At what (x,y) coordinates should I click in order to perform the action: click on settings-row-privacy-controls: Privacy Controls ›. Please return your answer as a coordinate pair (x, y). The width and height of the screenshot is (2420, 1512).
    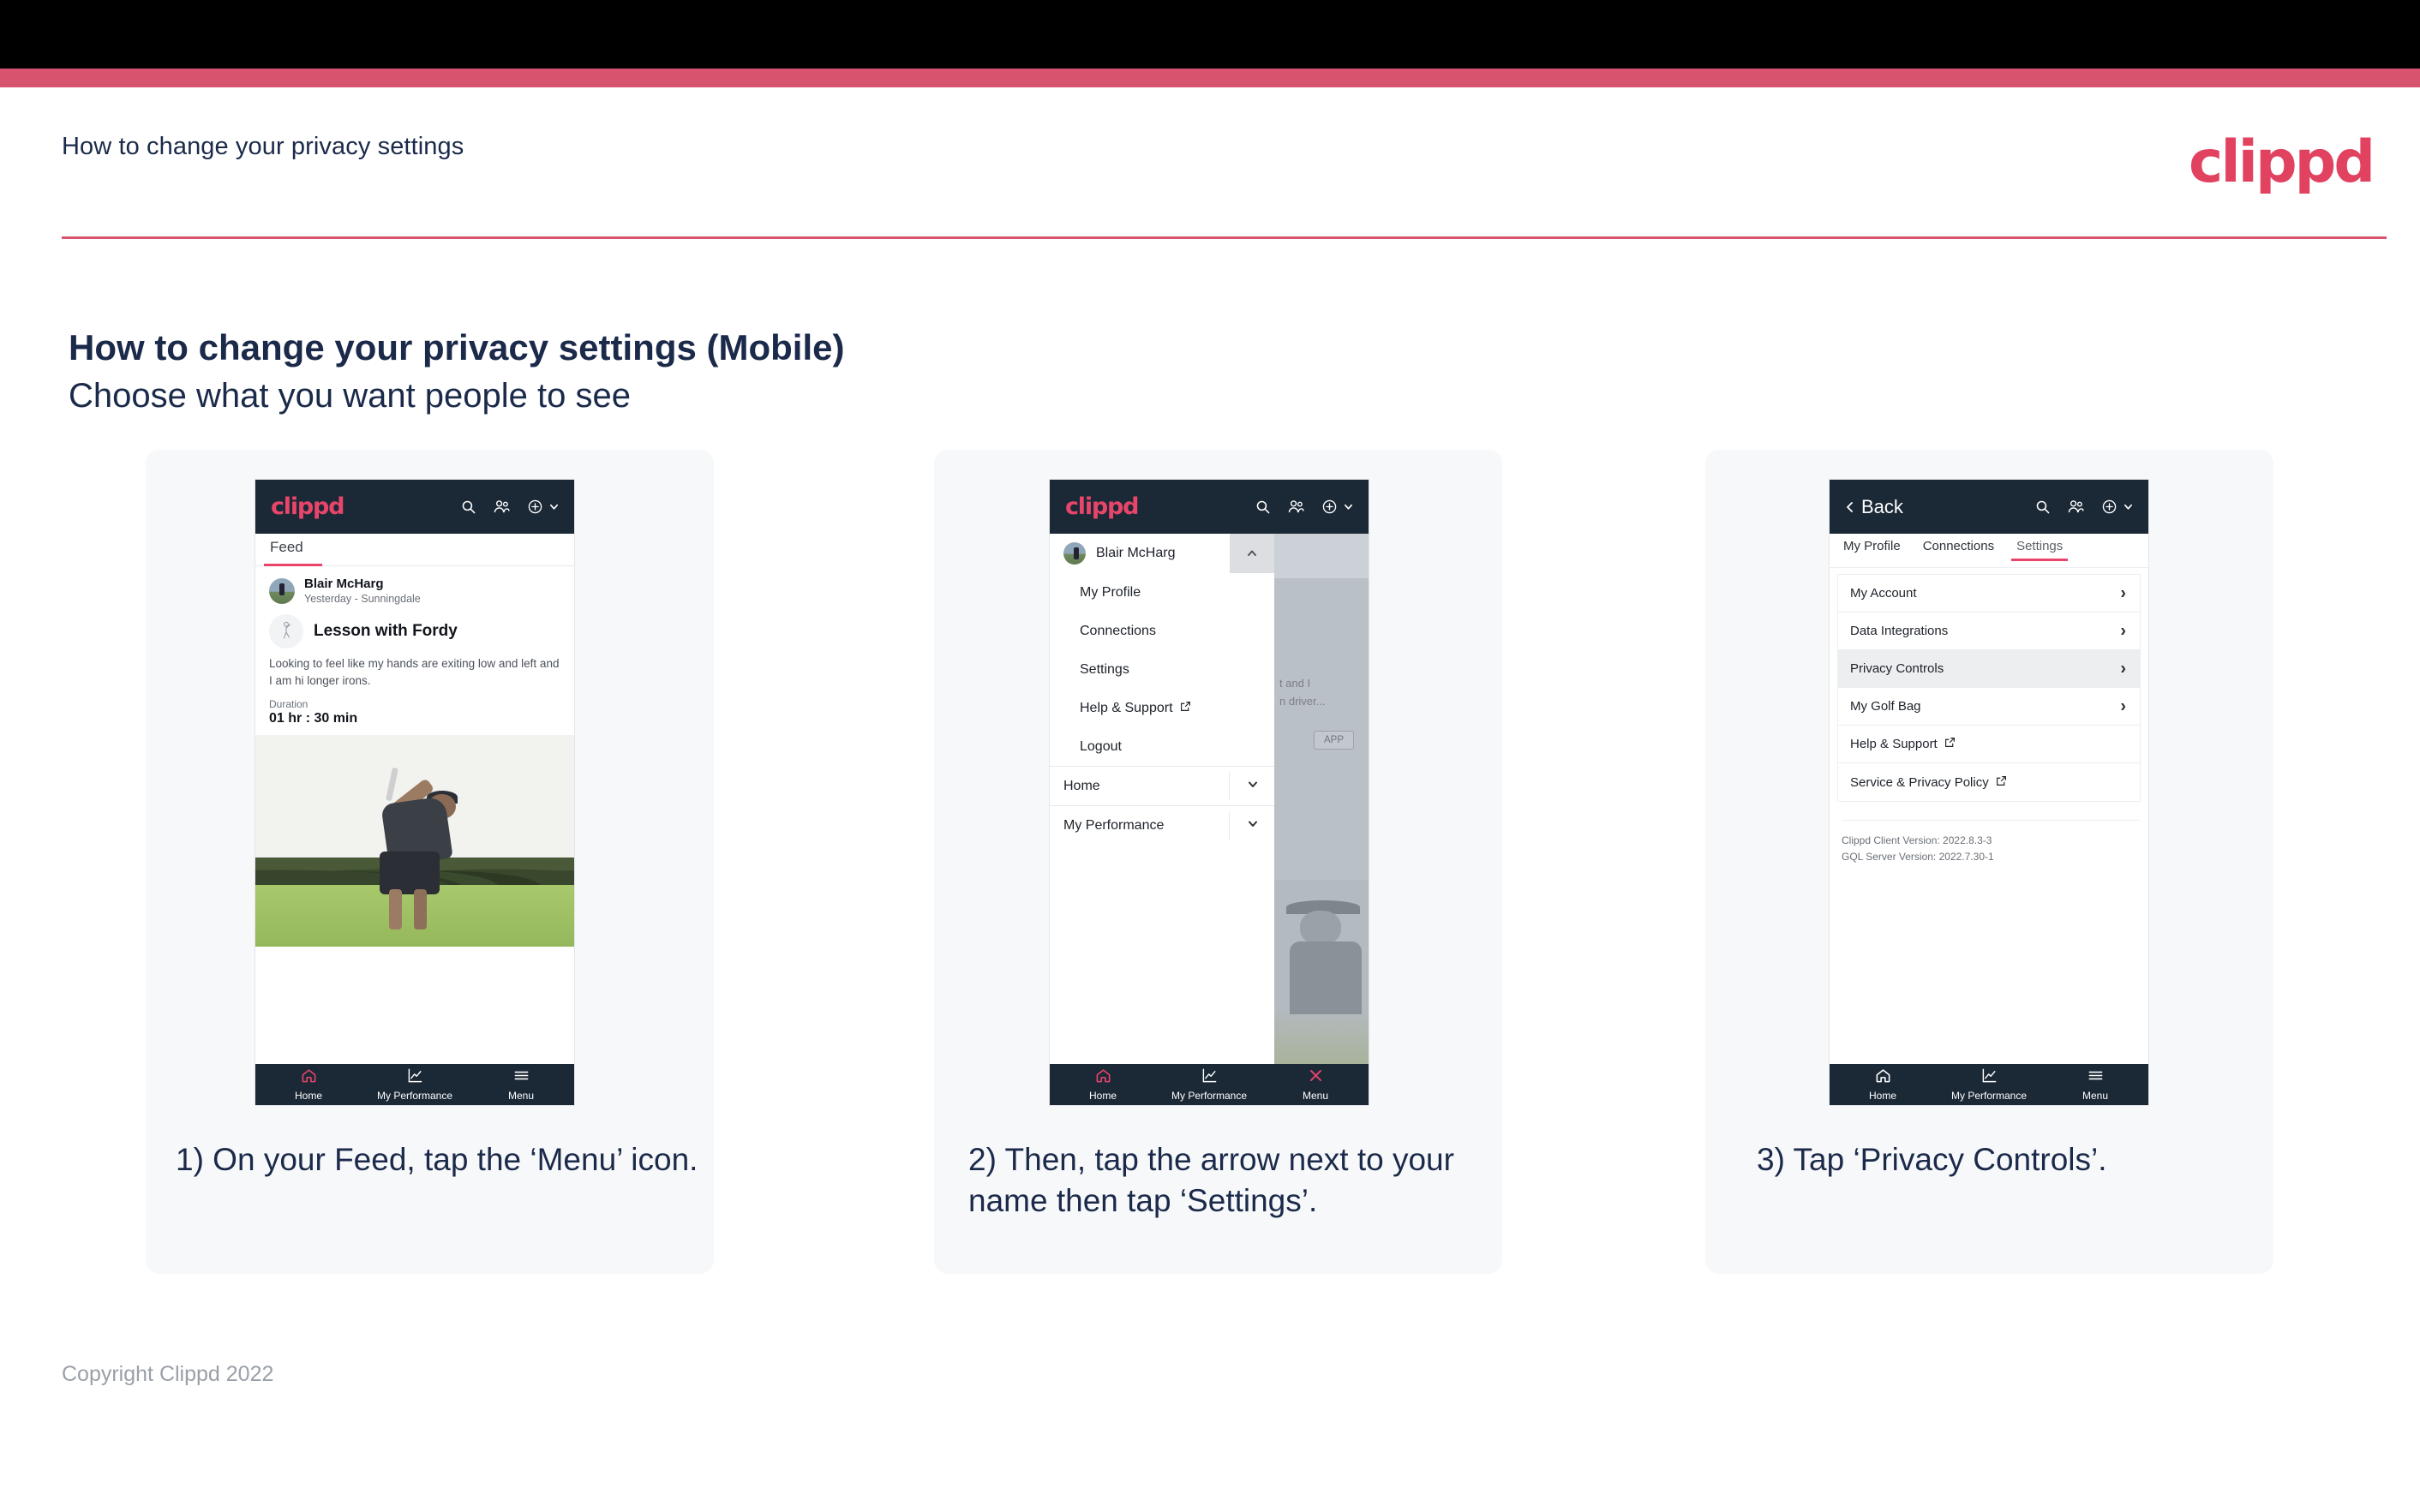
    Looking at the image, I should click on (1989, 669).